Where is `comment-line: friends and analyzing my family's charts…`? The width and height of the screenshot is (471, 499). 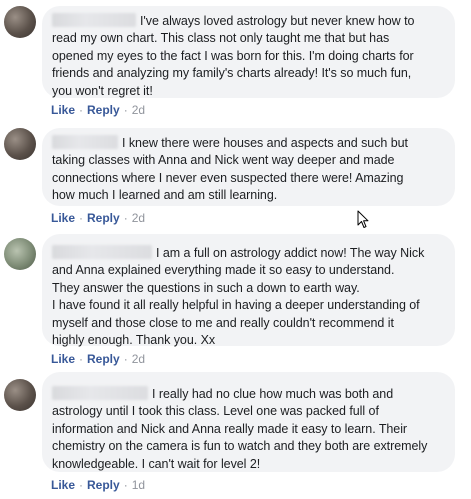 comment-line: friends and analyzing my family's charts… is located at coordinates (232, 73).